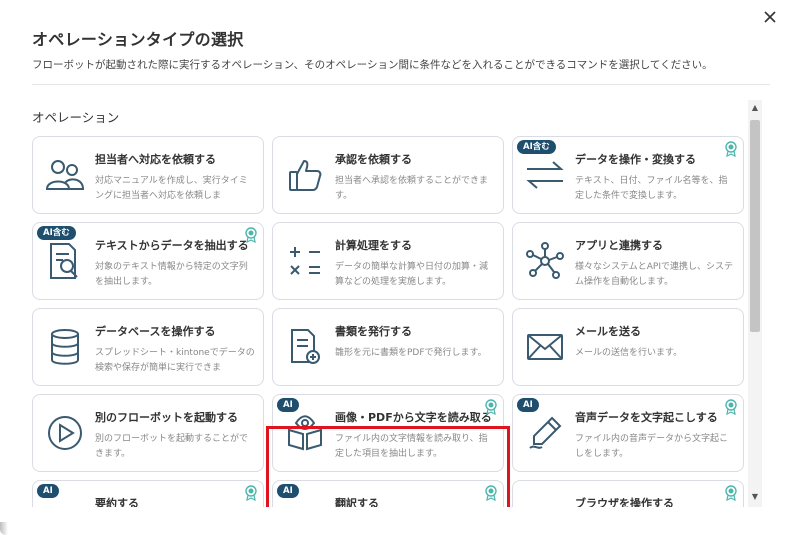 This screenshot has height=535, width=792. What do you see at coordinates (357, 502) in the screenshot?
I see `card-title: 翻訳する` at bounding box center [357, 502].